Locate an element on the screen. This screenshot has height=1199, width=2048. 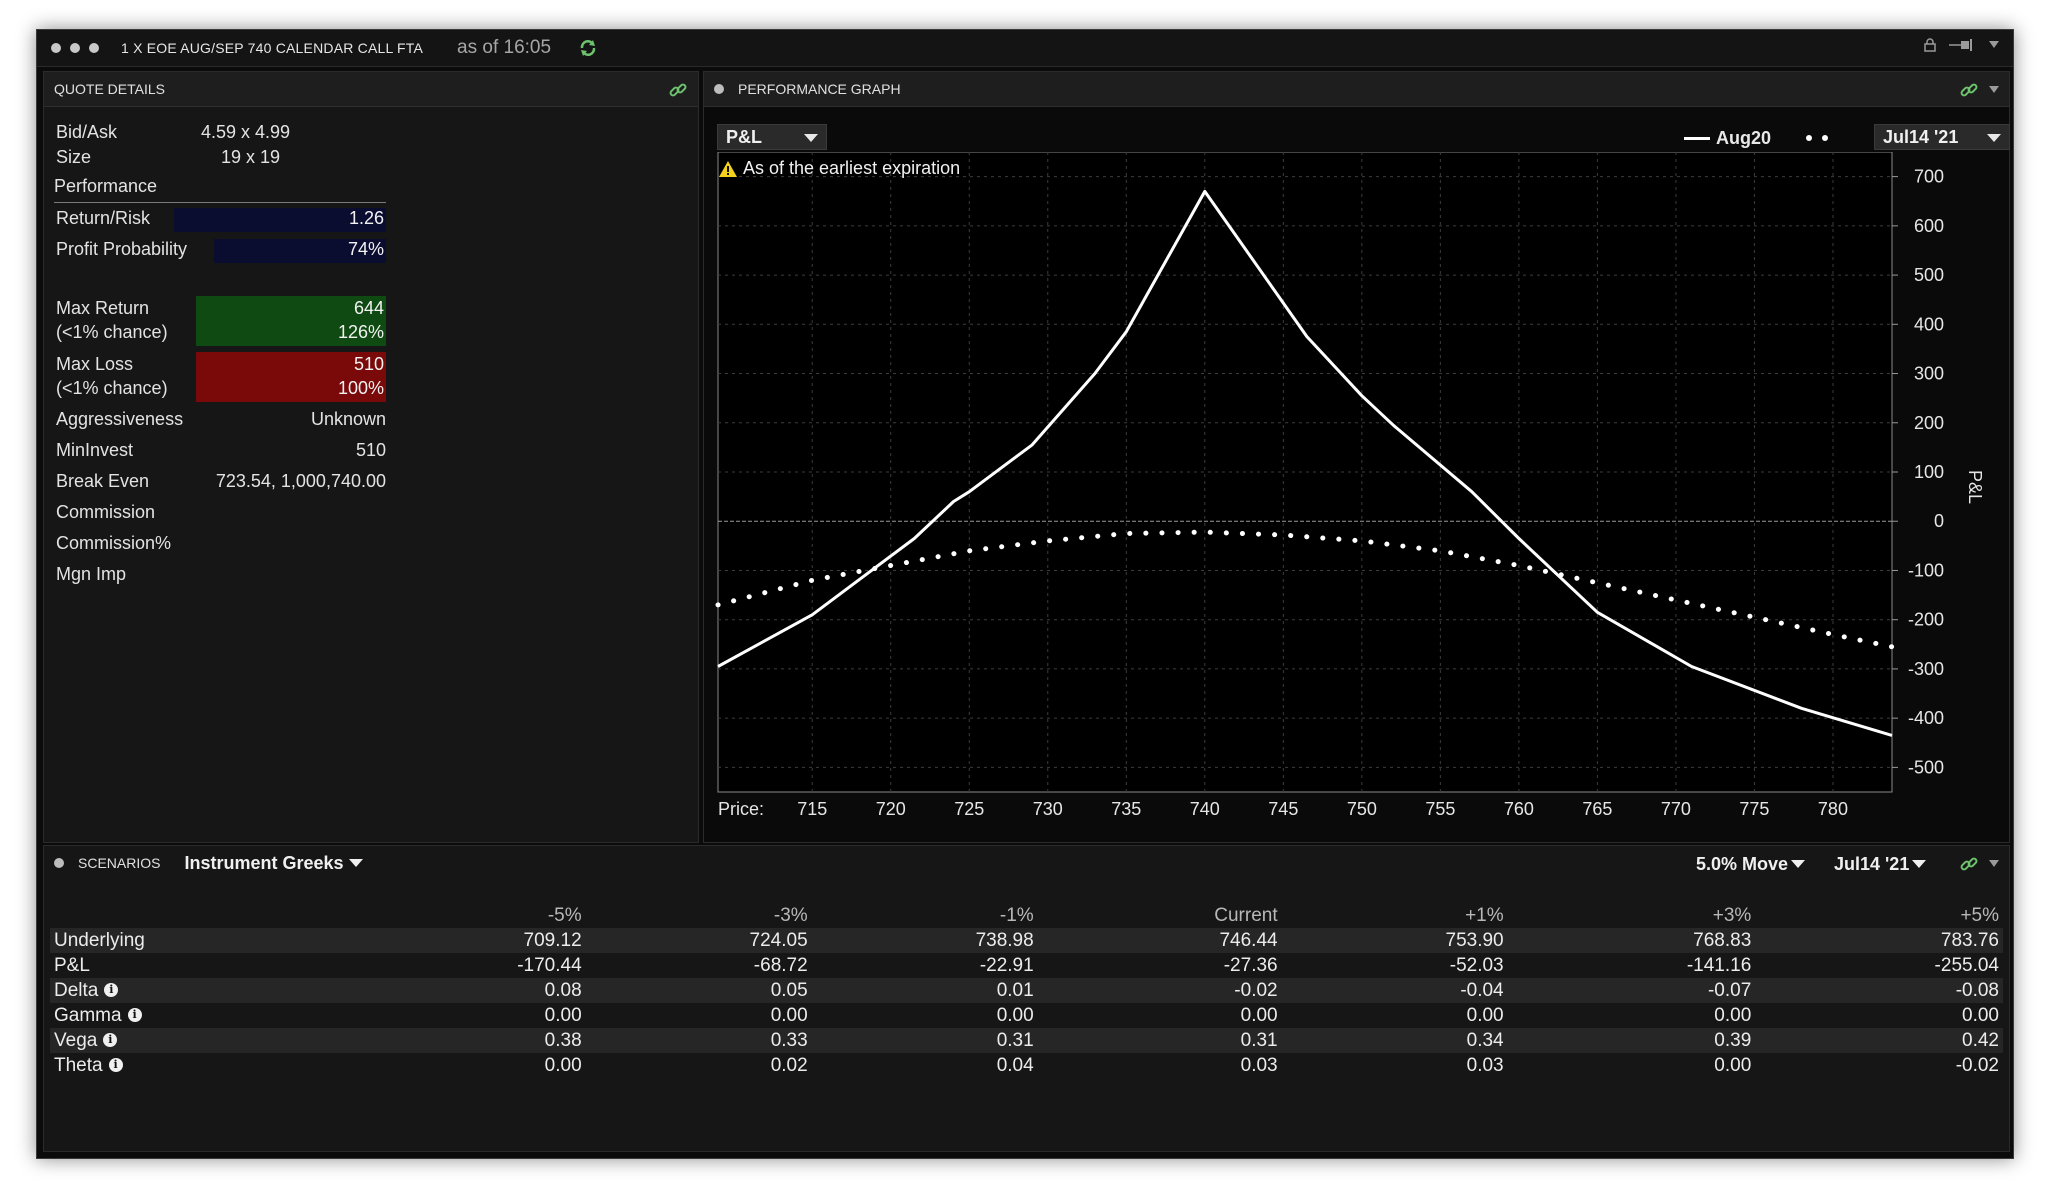
y-tick-label: -300 is located at coordinates (1926, 669).